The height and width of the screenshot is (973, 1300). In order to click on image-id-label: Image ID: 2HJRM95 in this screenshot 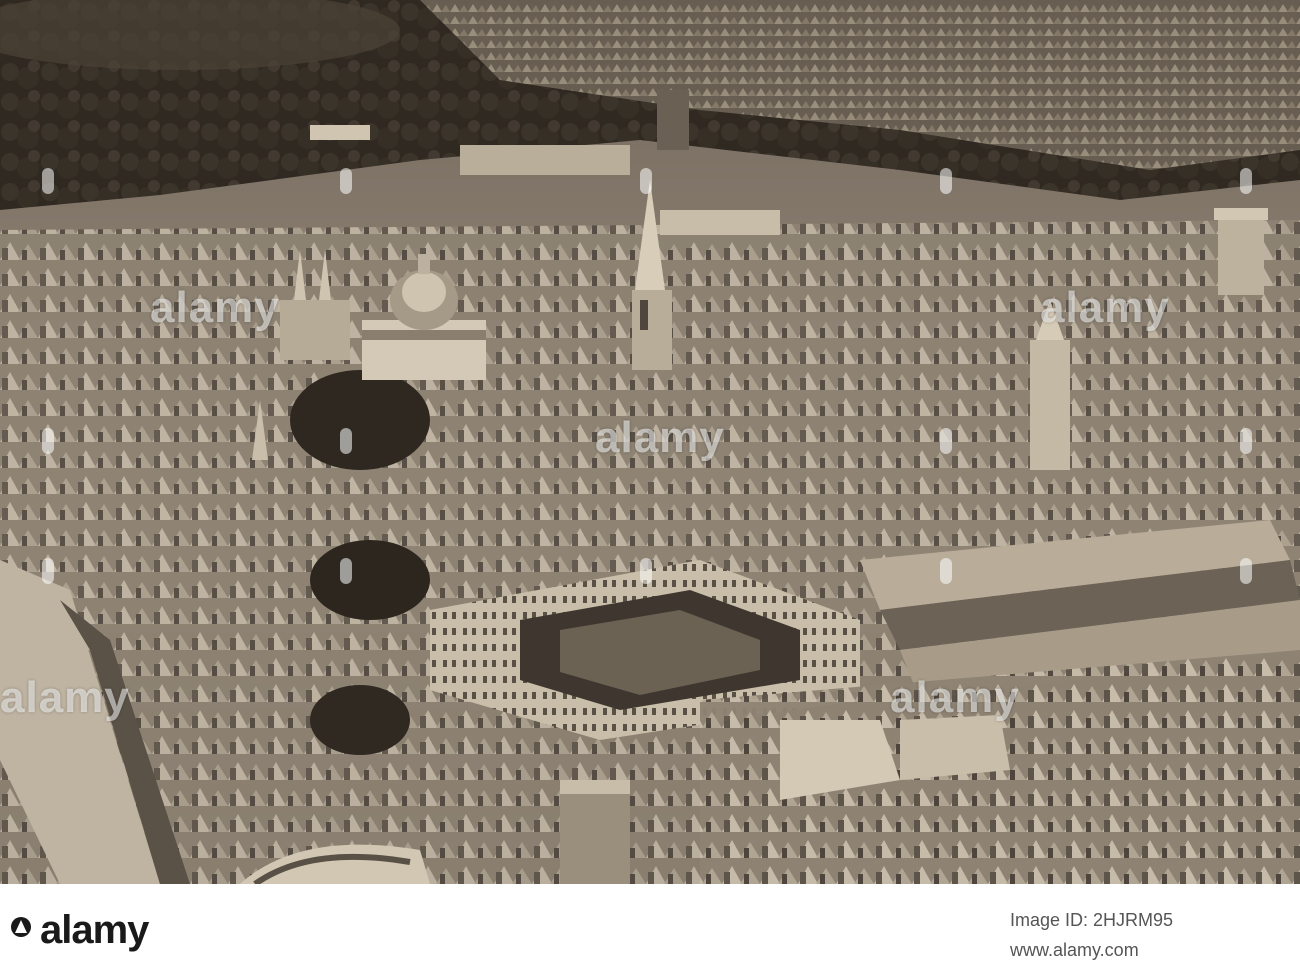, I will do `click(1092, 920)`.